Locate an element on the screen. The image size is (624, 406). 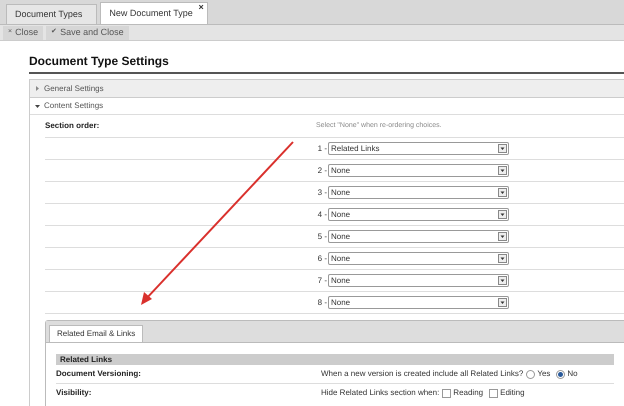
tab: New Document Type × is located at coordinates (154, 13).